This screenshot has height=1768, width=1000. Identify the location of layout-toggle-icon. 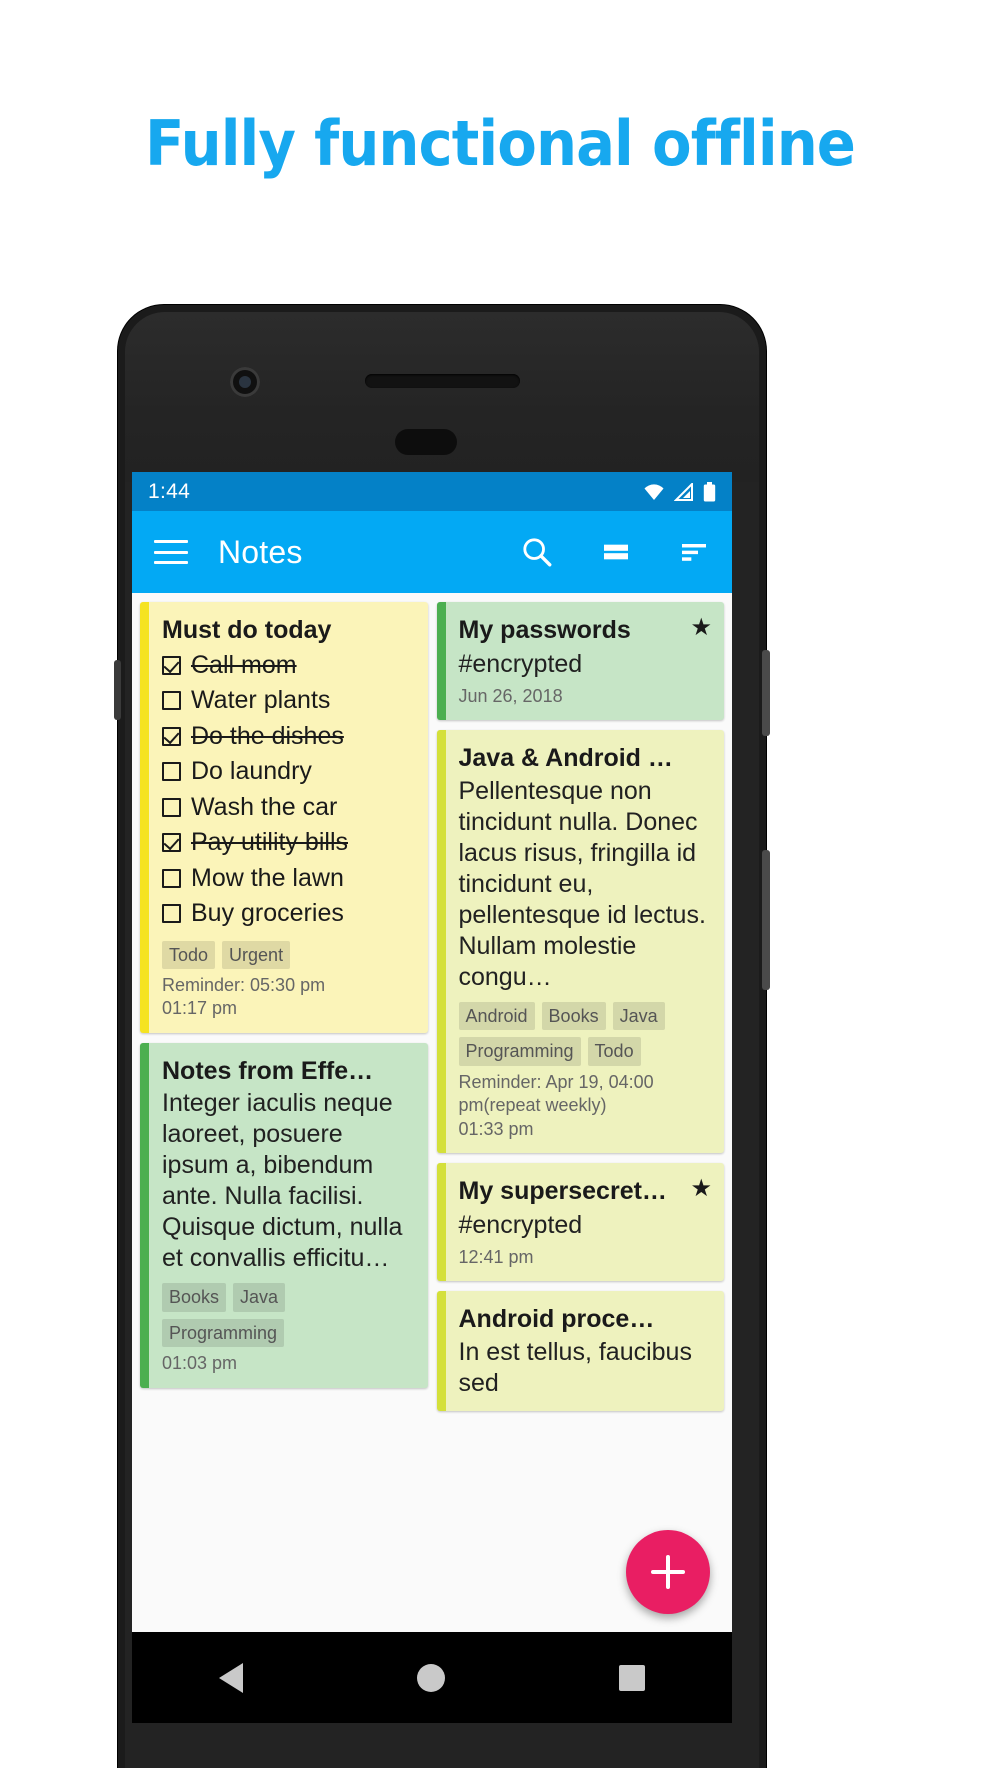
(616, 552).